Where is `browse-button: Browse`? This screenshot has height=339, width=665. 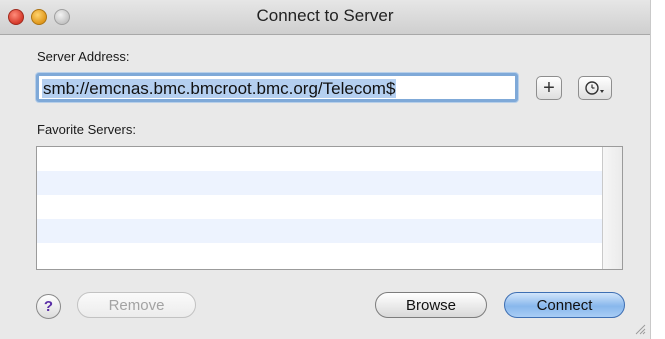
browse-button: Browse is located at coordinates (431, 305).